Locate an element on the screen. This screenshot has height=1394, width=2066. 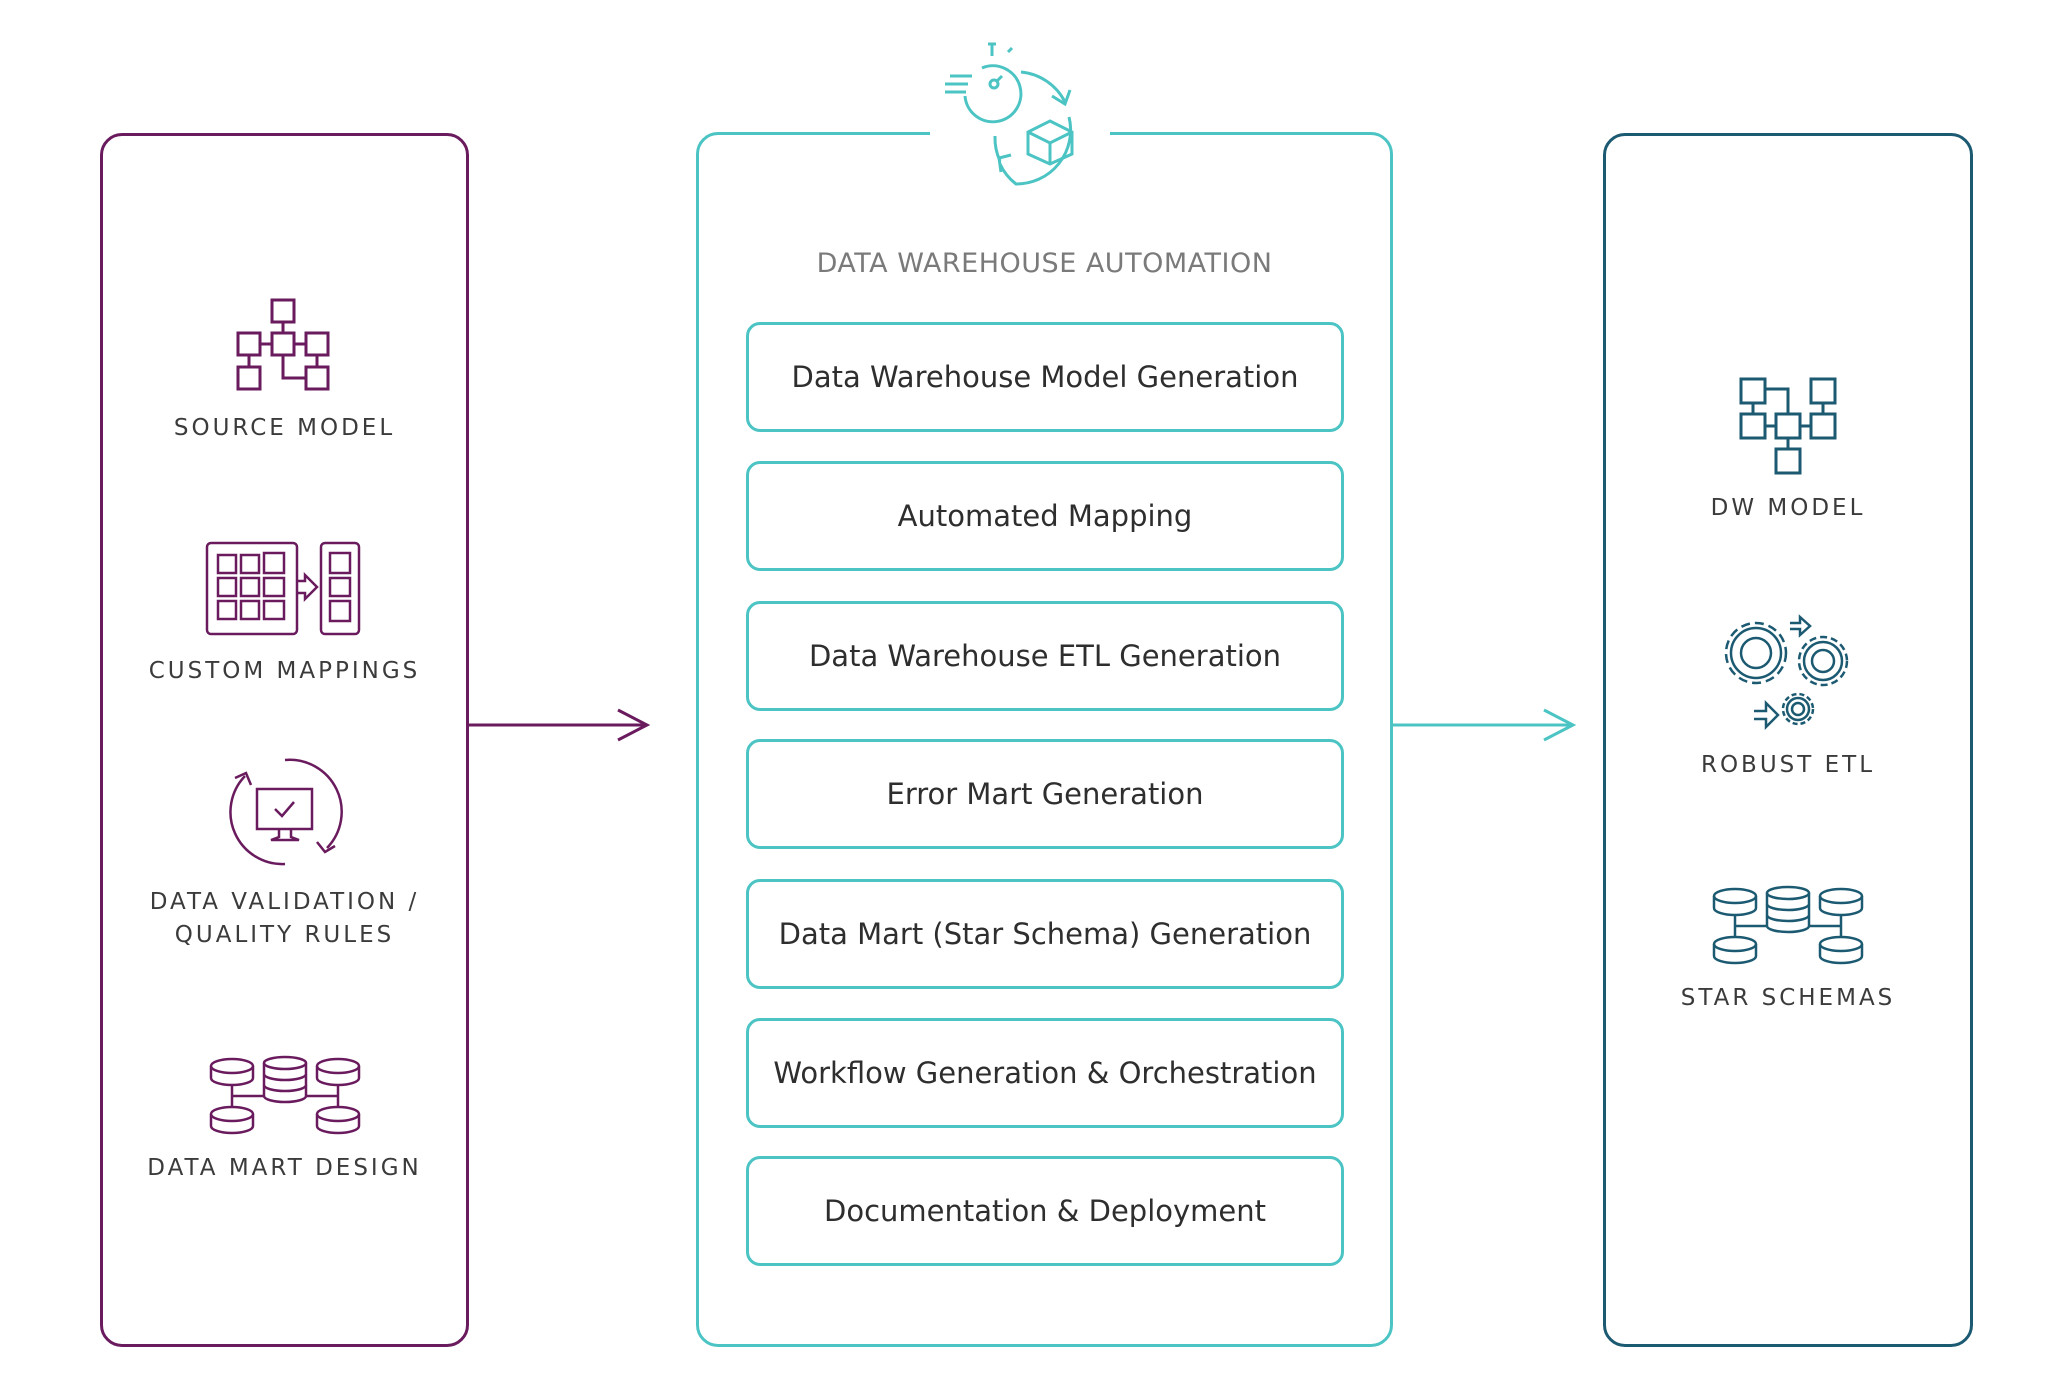
data-validation-item: DATA VALIDATION / QUALITY RULES is located at coordinates (284, 854).